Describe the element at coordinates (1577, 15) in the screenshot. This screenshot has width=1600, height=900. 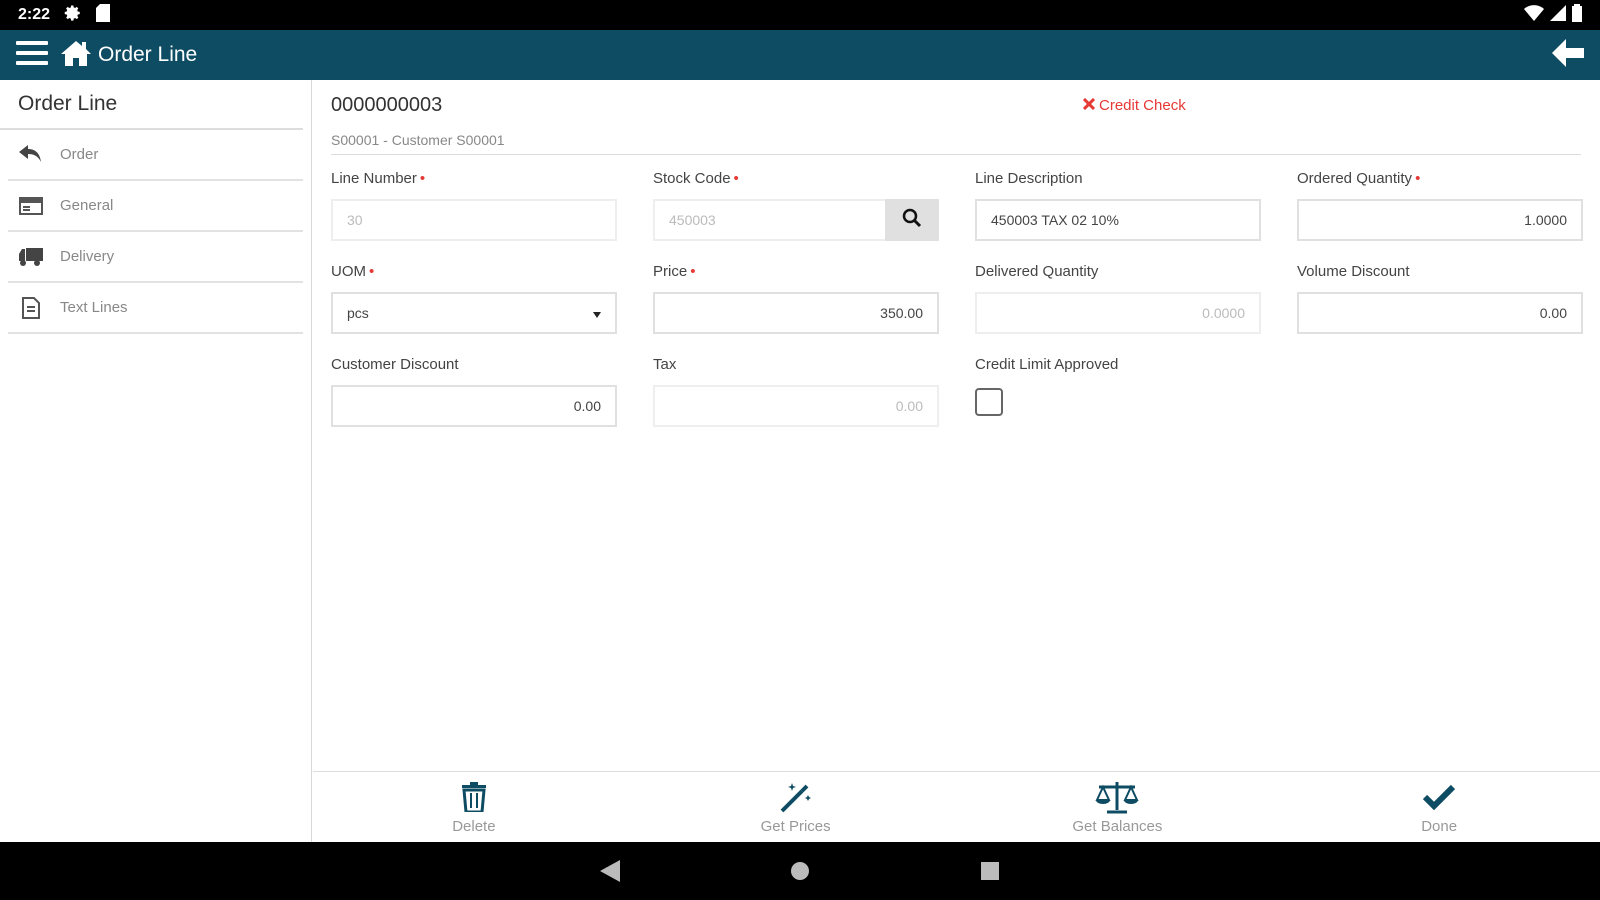
I see `battery-icon` at that location.